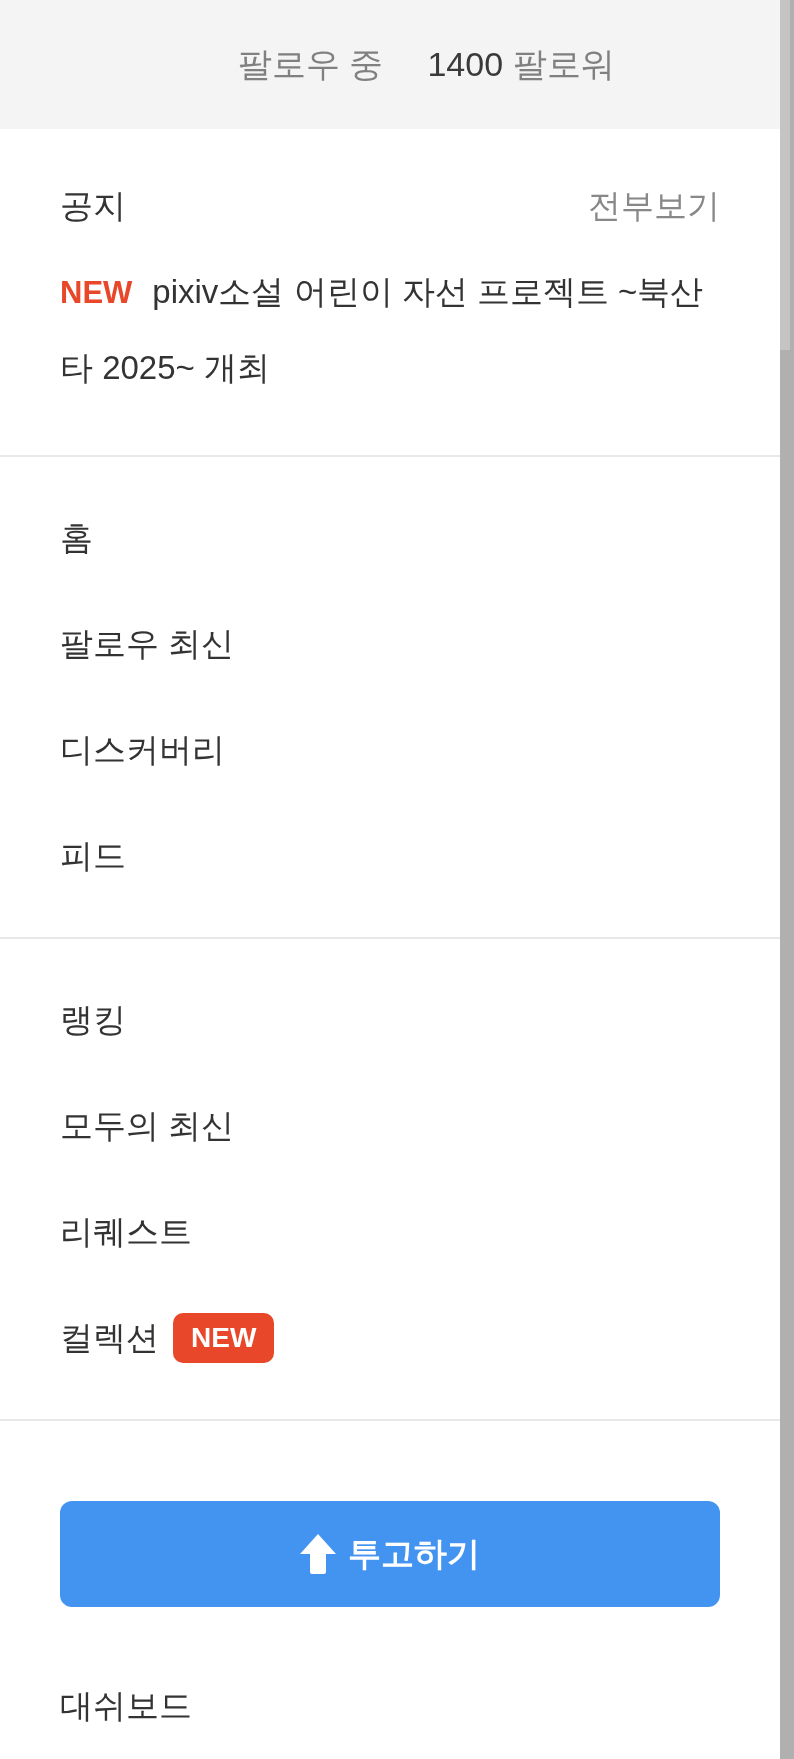 The width and height of the screenshot is (794, 1759). Describe the element at coordinates (76, 538) in the screenshot. I see `menu-item: 홈` at that location.